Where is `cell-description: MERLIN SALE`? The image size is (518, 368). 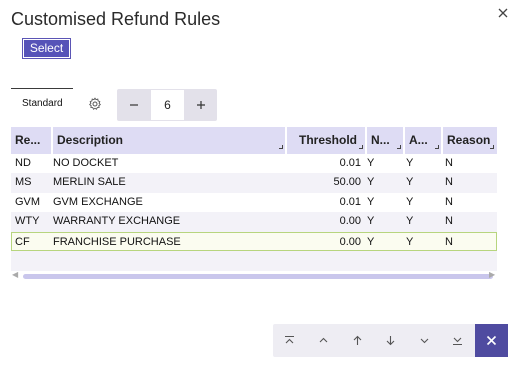 cell-description: MERLIN SALE is located at coordinates (89, 182).